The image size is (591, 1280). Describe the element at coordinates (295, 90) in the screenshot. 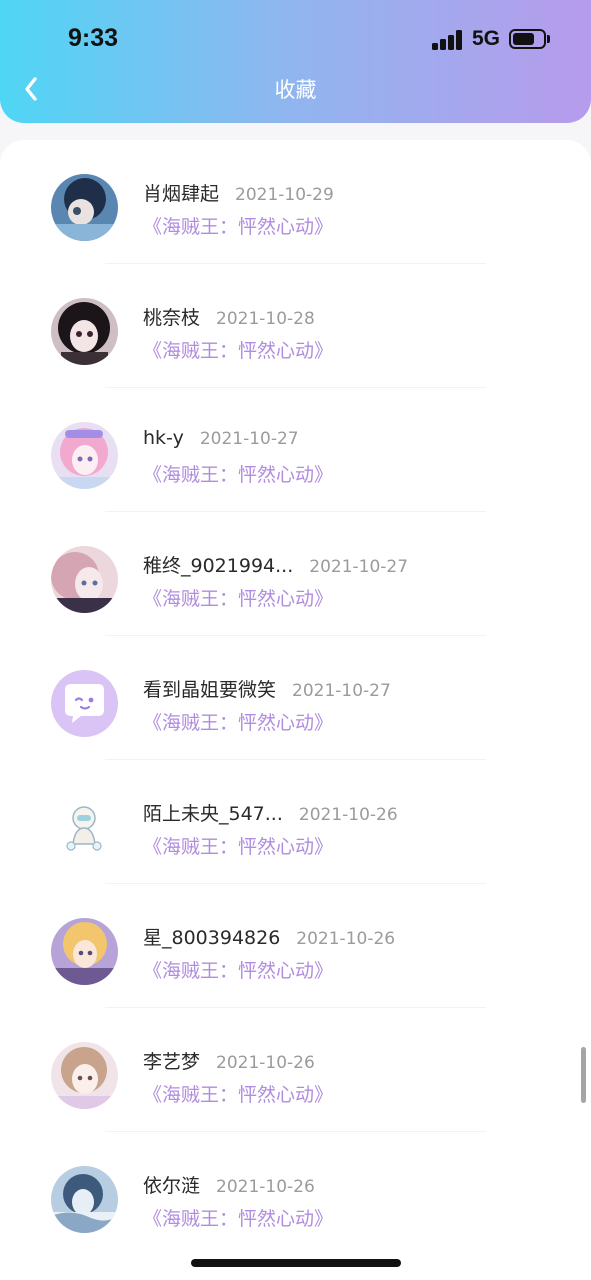

I see `page-title: 收藏` at that location.